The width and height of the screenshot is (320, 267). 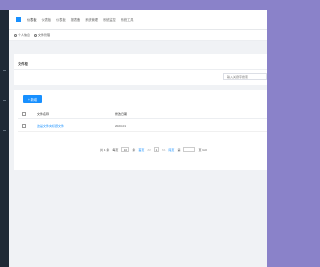 What do you see at coordinates (149, 150) in the screenshot?
I see `prev-page-link: <<` at bounding box center [149, 150].